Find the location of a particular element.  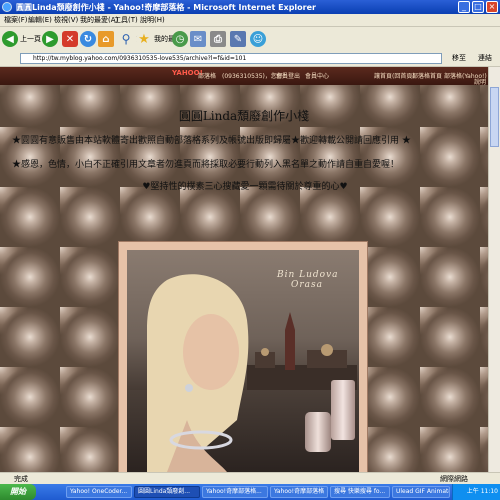

stop-button: ✕ is located at coordinates (70, 39).